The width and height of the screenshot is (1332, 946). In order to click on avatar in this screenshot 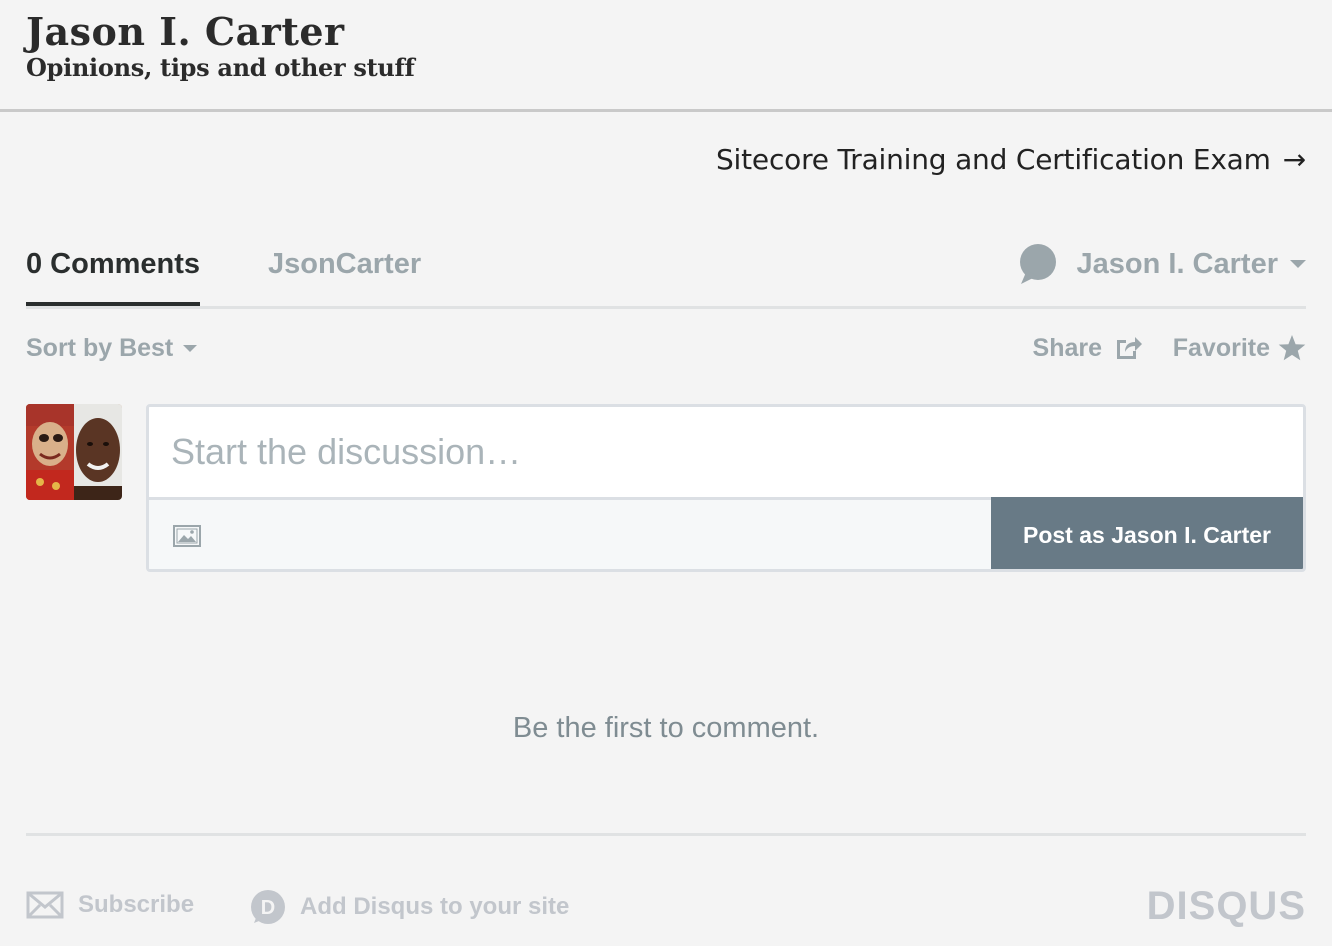, I will do `click(74, 452)`.